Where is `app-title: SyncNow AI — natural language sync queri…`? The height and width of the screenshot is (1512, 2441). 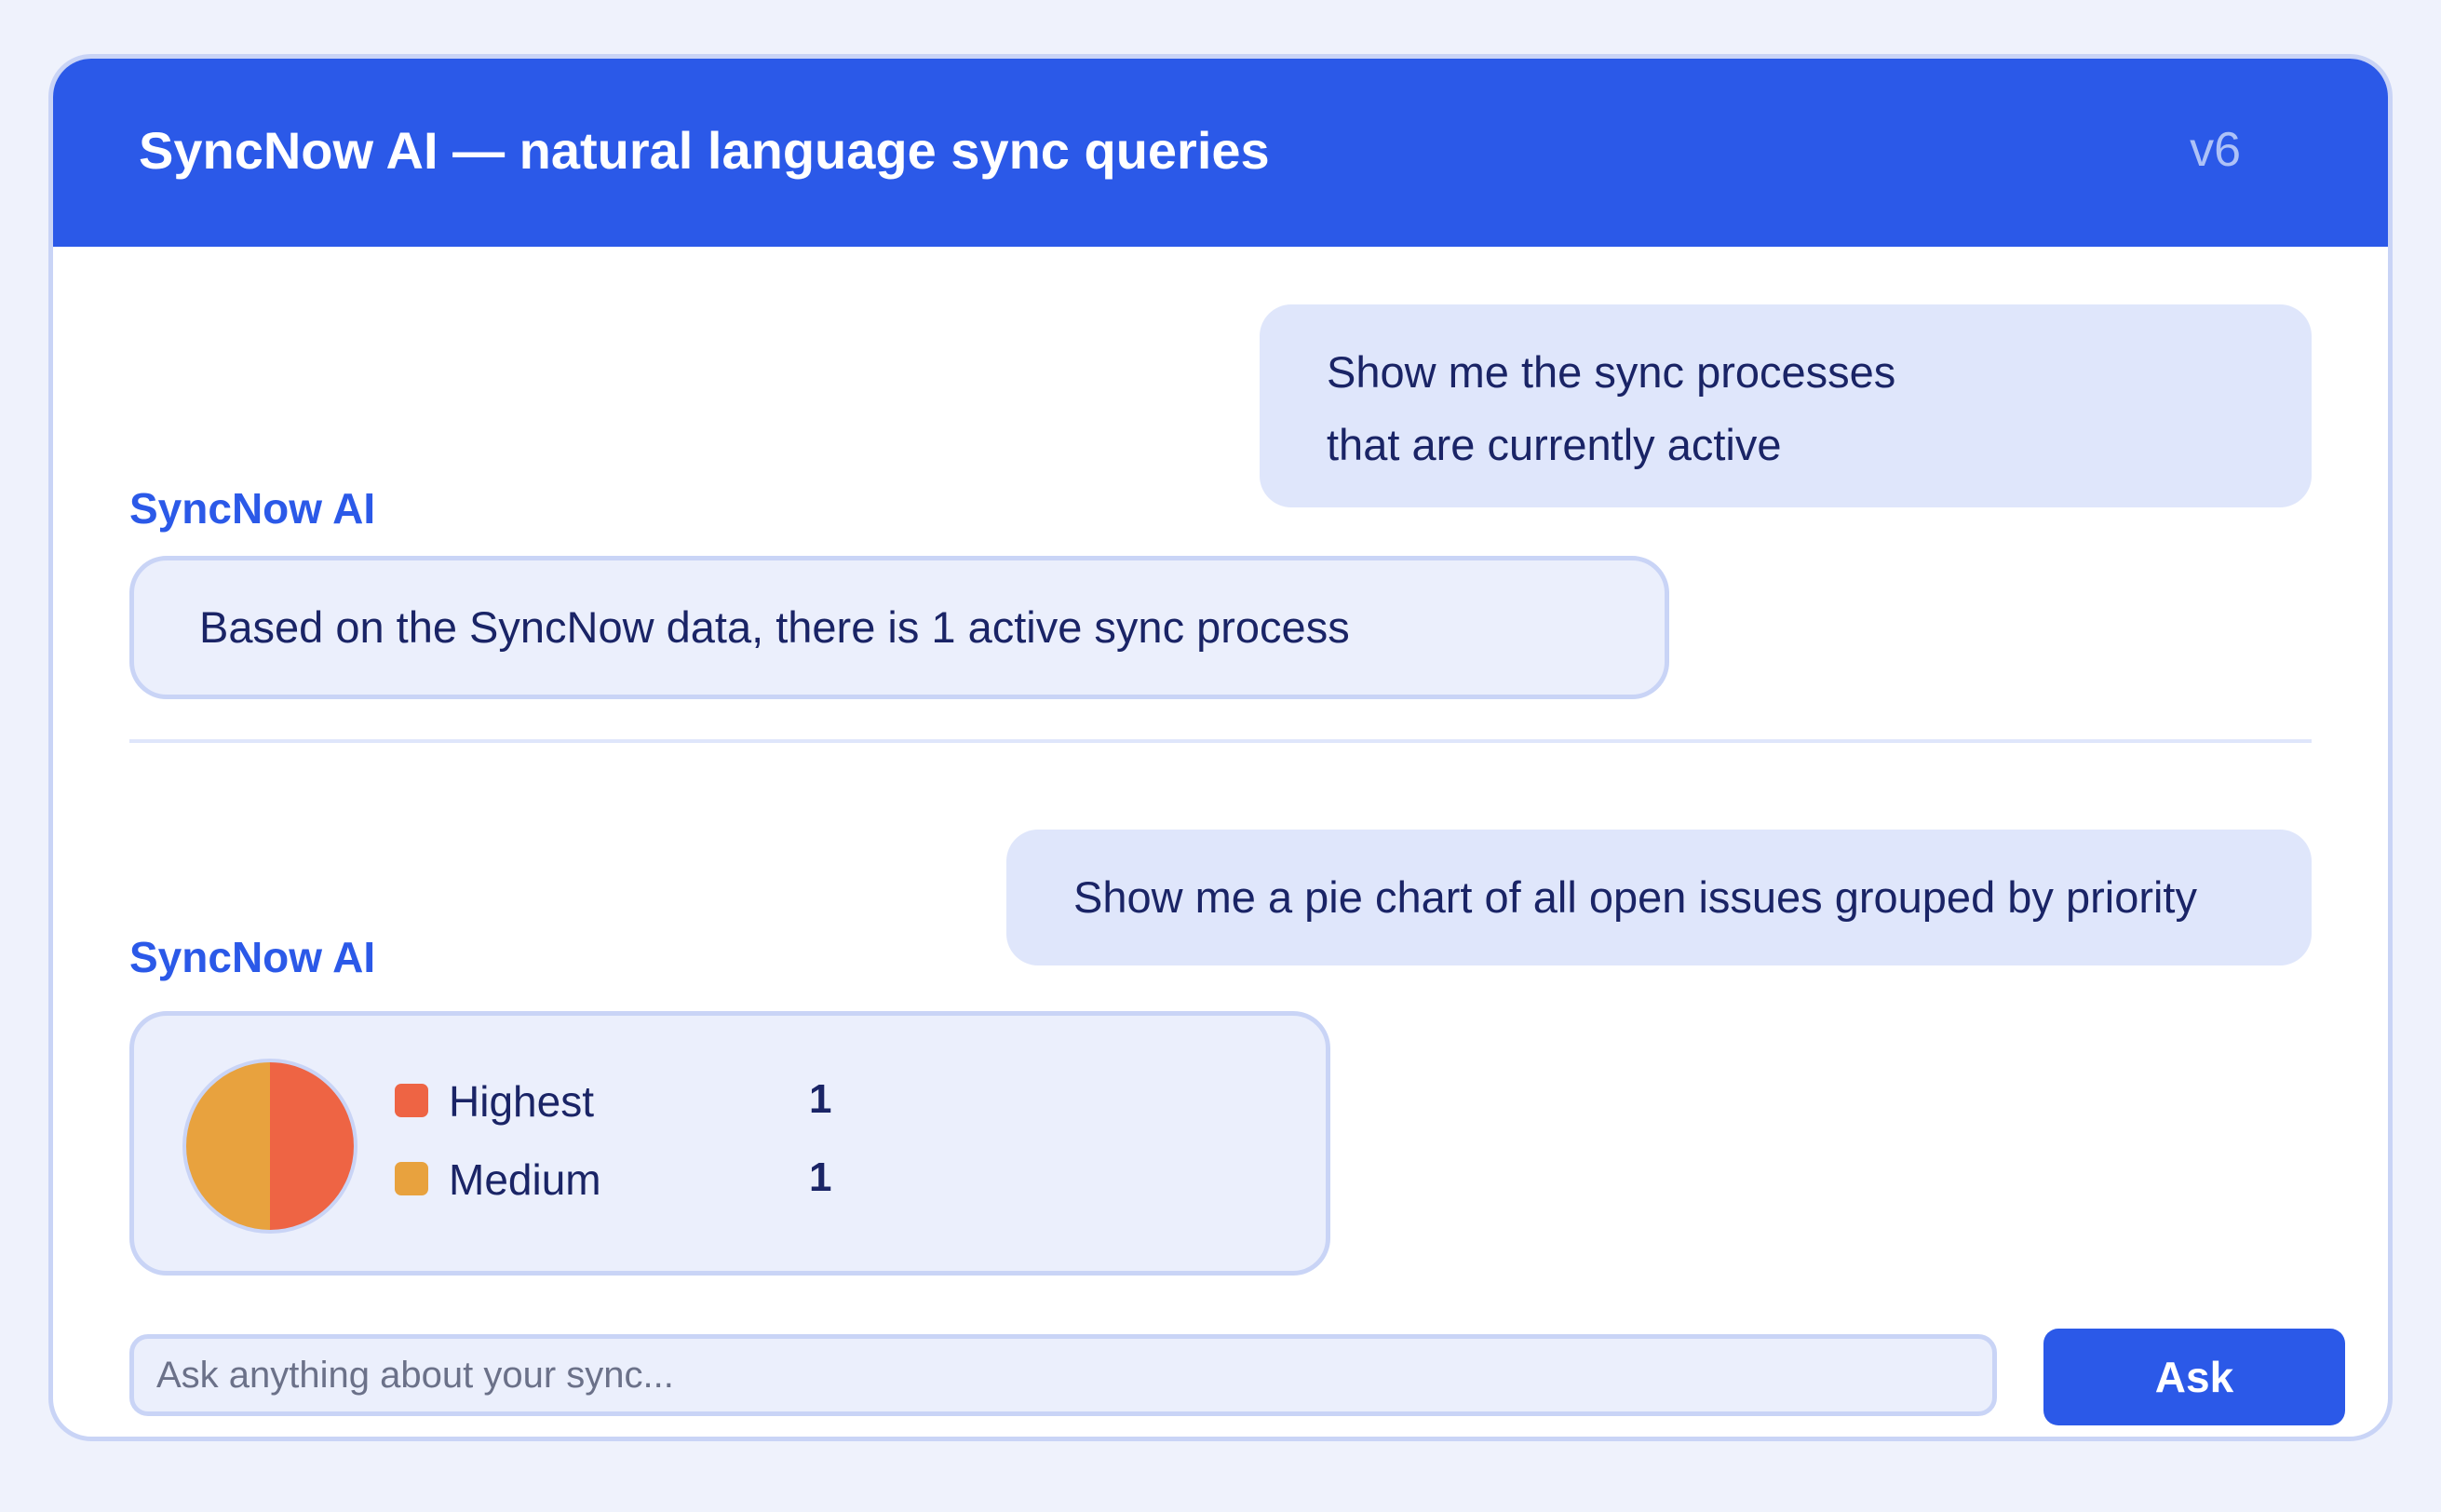 app-title: SyncNow AI — natural language sync queri… is located at coordinates (704, 150).